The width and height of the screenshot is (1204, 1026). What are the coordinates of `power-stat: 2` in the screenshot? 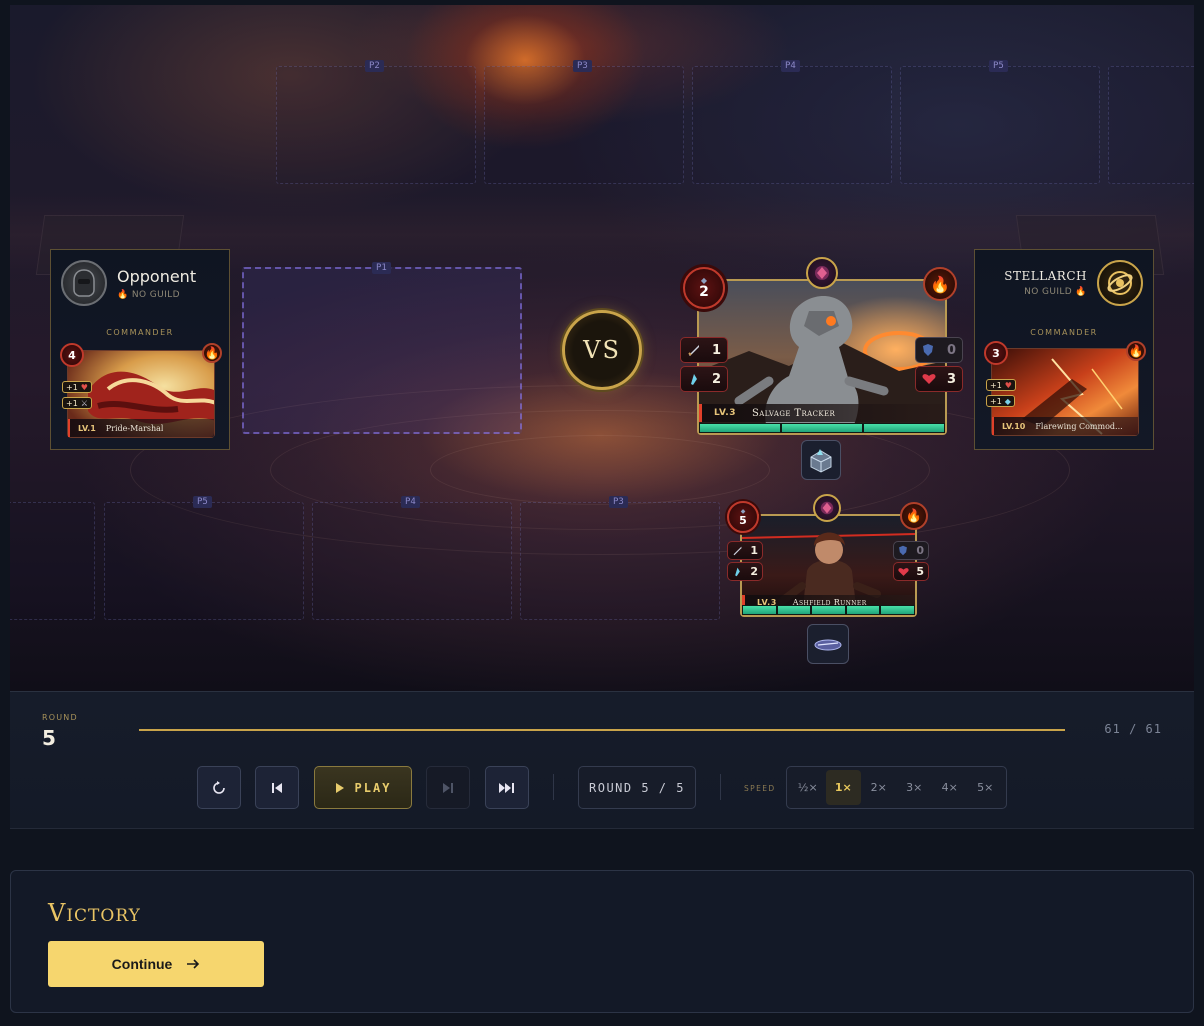 It's located at (704, 379).